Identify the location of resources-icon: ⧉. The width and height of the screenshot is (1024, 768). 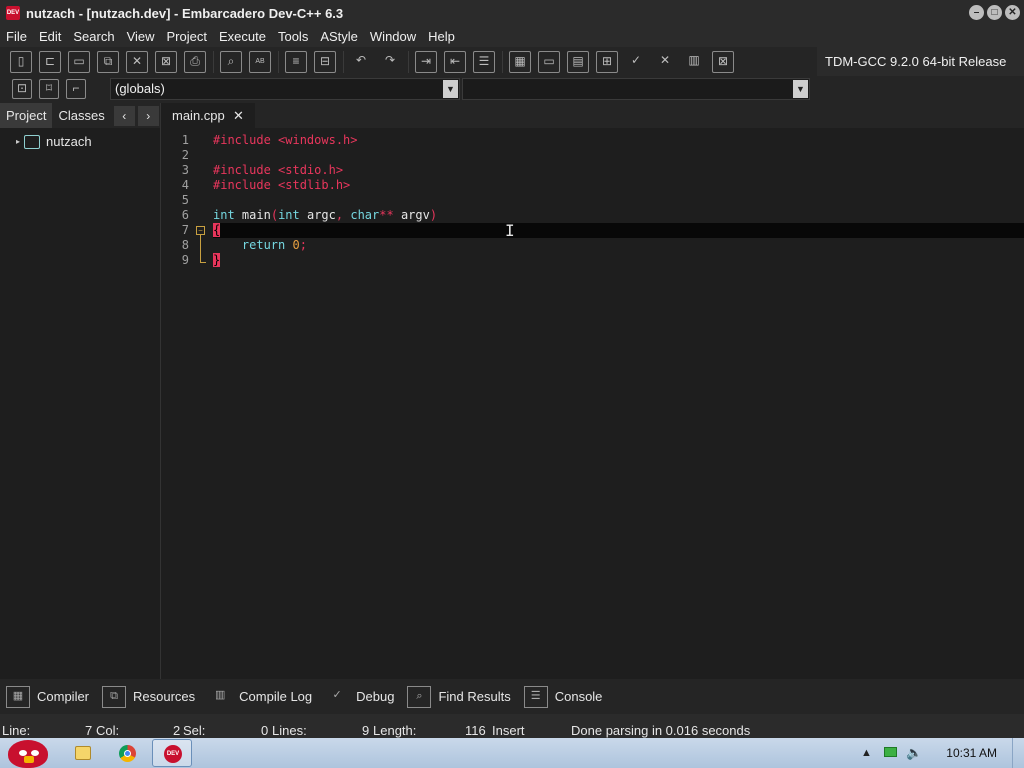
(114, 696).